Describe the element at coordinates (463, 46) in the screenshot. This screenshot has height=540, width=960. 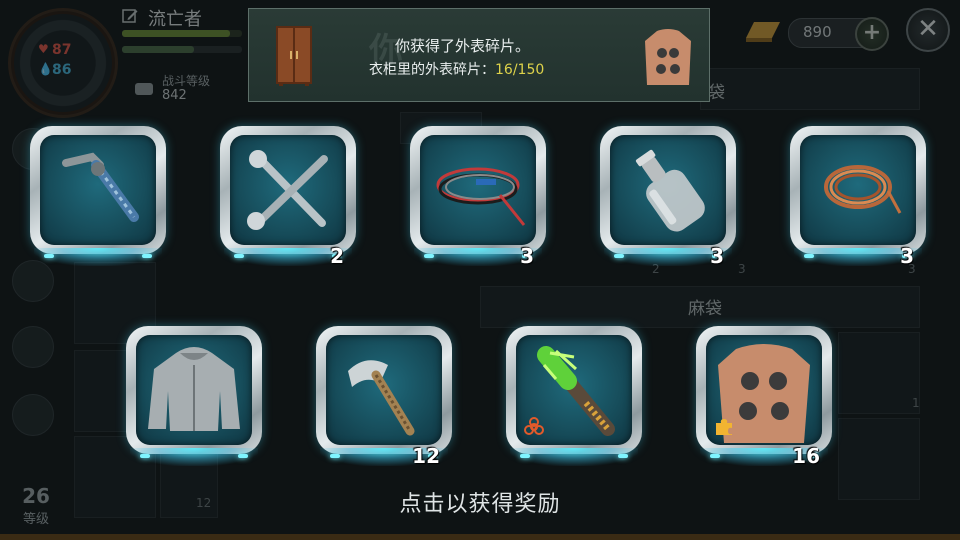
I see `notice-title: 你获得了外表碎片。` at that location.